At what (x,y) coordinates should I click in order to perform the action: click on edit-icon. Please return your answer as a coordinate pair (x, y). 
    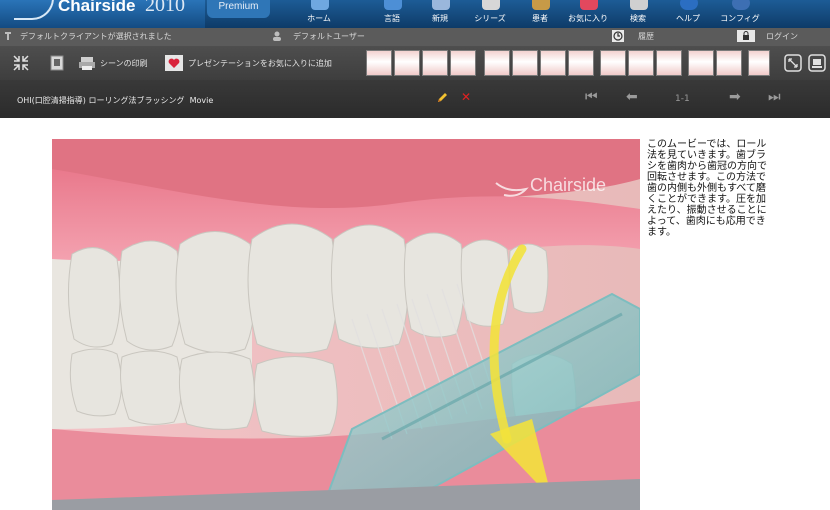
    Looking at the image, I should click on (442, 98).